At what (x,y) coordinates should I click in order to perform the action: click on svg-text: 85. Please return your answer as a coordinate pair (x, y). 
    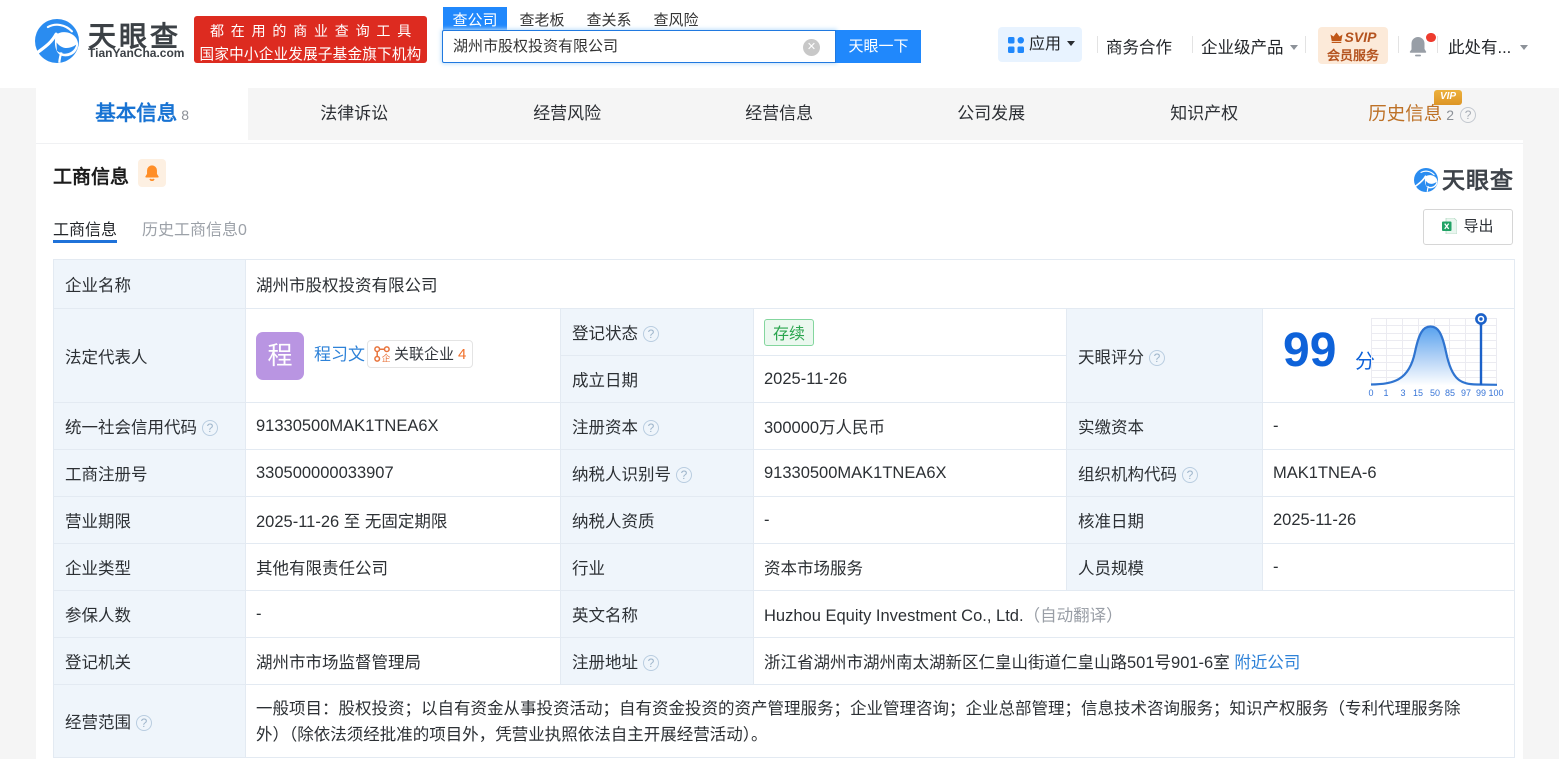
    Looking at the image, I should click on (1450, 393).